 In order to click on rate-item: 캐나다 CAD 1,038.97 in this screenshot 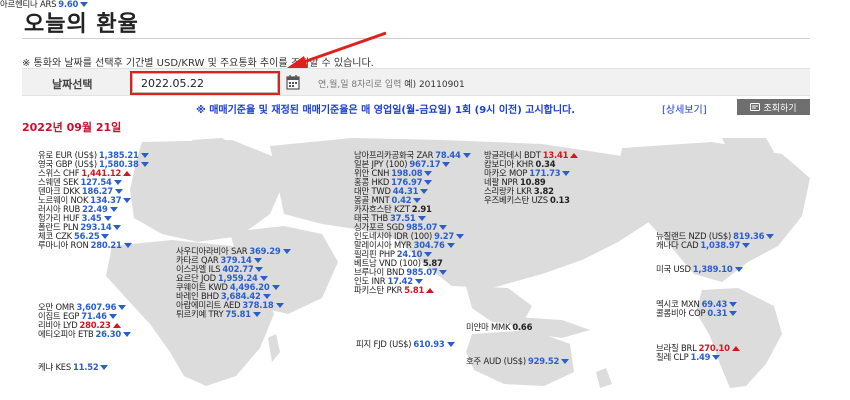, I will do `click(703, 245)`.